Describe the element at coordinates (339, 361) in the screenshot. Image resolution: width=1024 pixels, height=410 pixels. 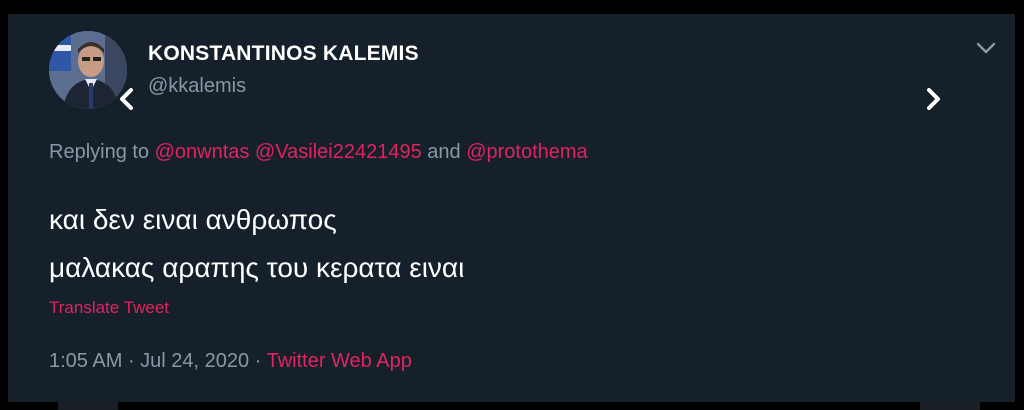
I see `tweet-source-link: Twitter Web App` at that location.